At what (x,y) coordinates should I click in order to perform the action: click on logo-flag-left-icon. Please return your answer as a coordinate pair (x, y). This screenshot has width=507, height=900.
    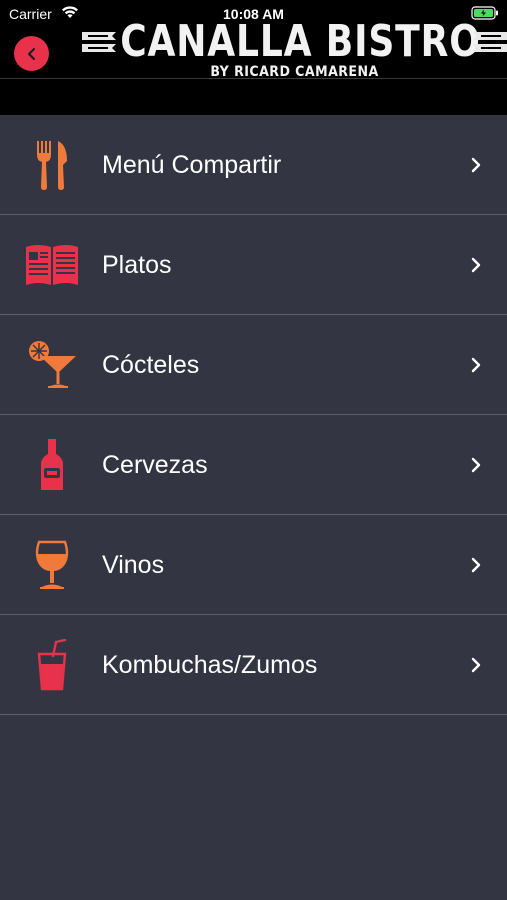
    Looking at the image, I should click on (99, 42).